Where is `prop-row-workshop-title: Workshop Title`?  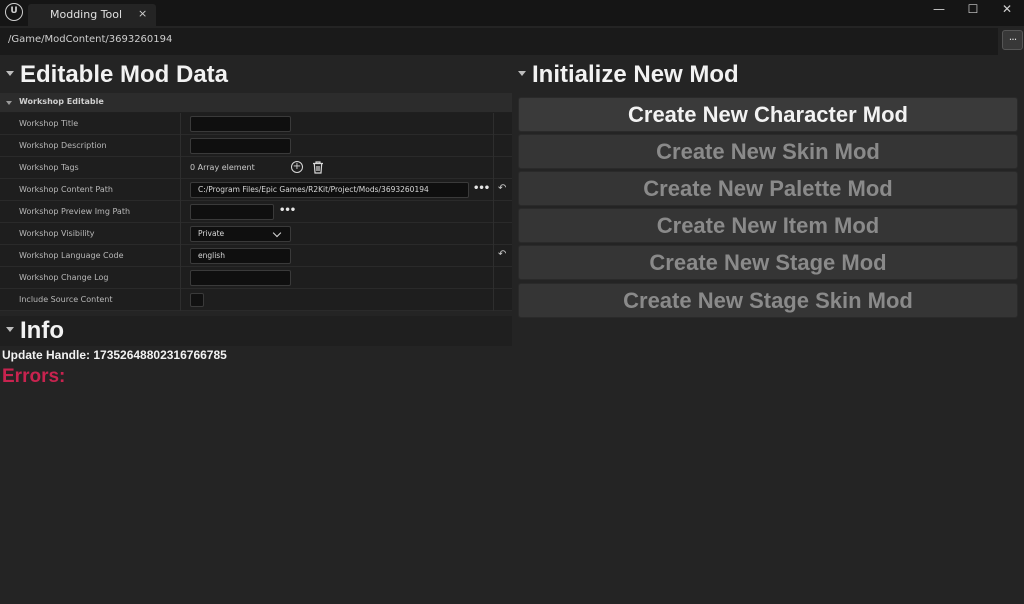 prop-row-workshop-title: Workshop Title is located at coordinates (256, 124).